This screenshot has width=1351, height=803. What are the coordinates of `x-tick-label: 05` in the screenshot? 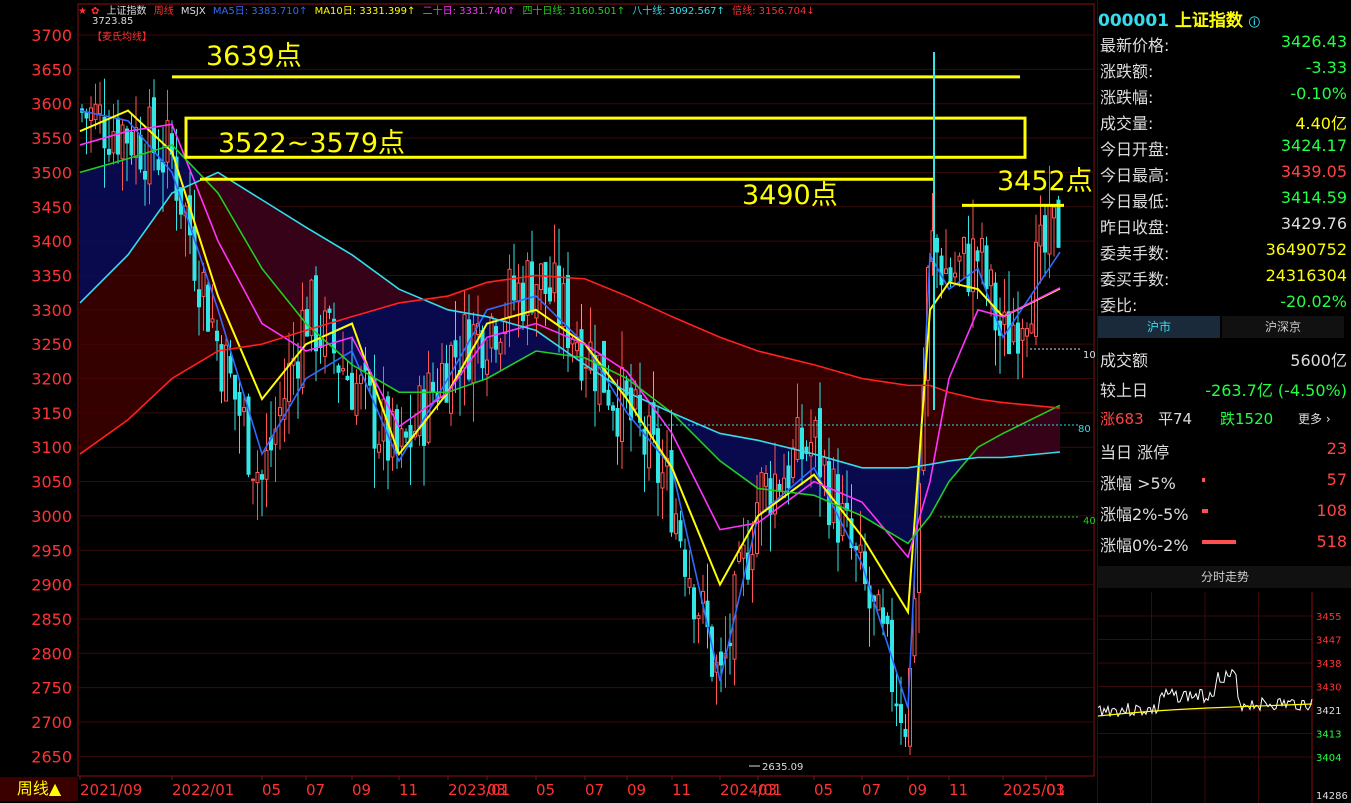 It's located at (545, 790).